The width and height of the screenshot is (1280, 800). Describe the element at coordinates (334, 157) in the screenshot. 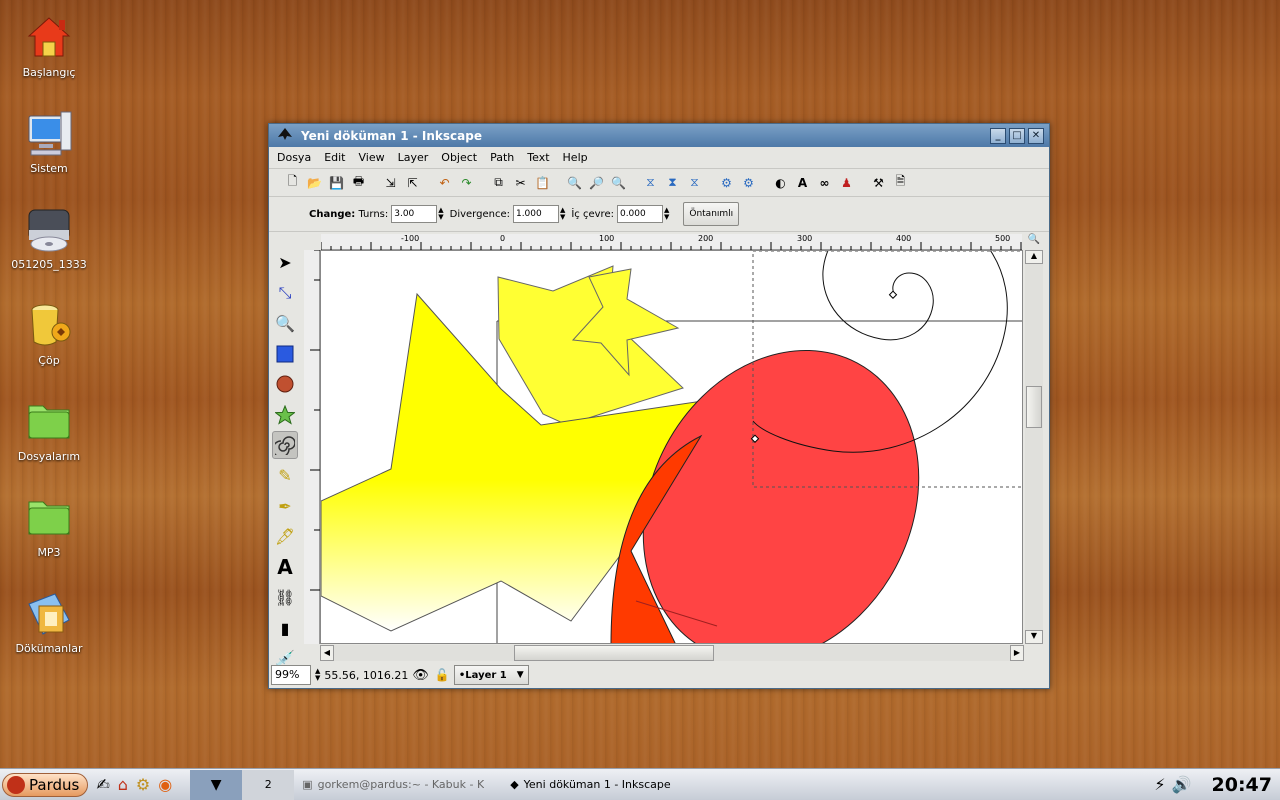

I see `menu-edit: Edit` at that location.